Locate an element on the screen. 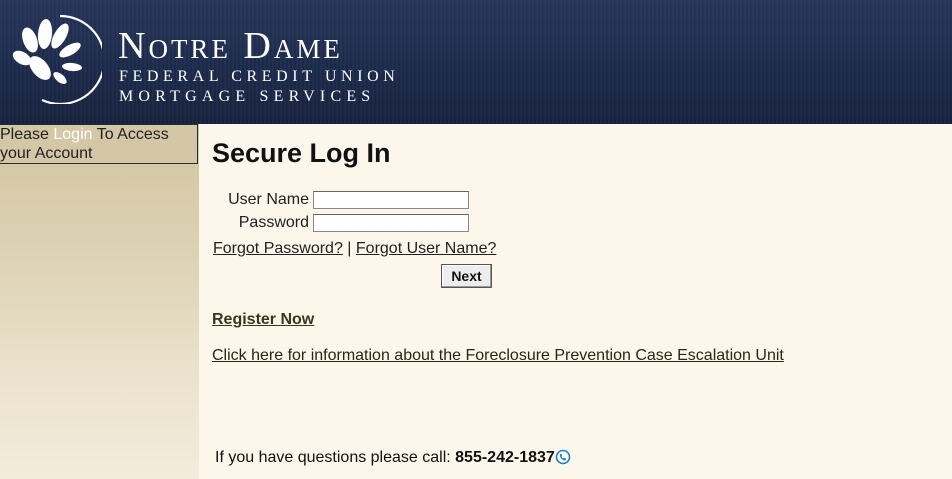 This screenshot has width=952, height=479. login-prompt: Please Login To Access your Account is located at coordinates (99, 144).